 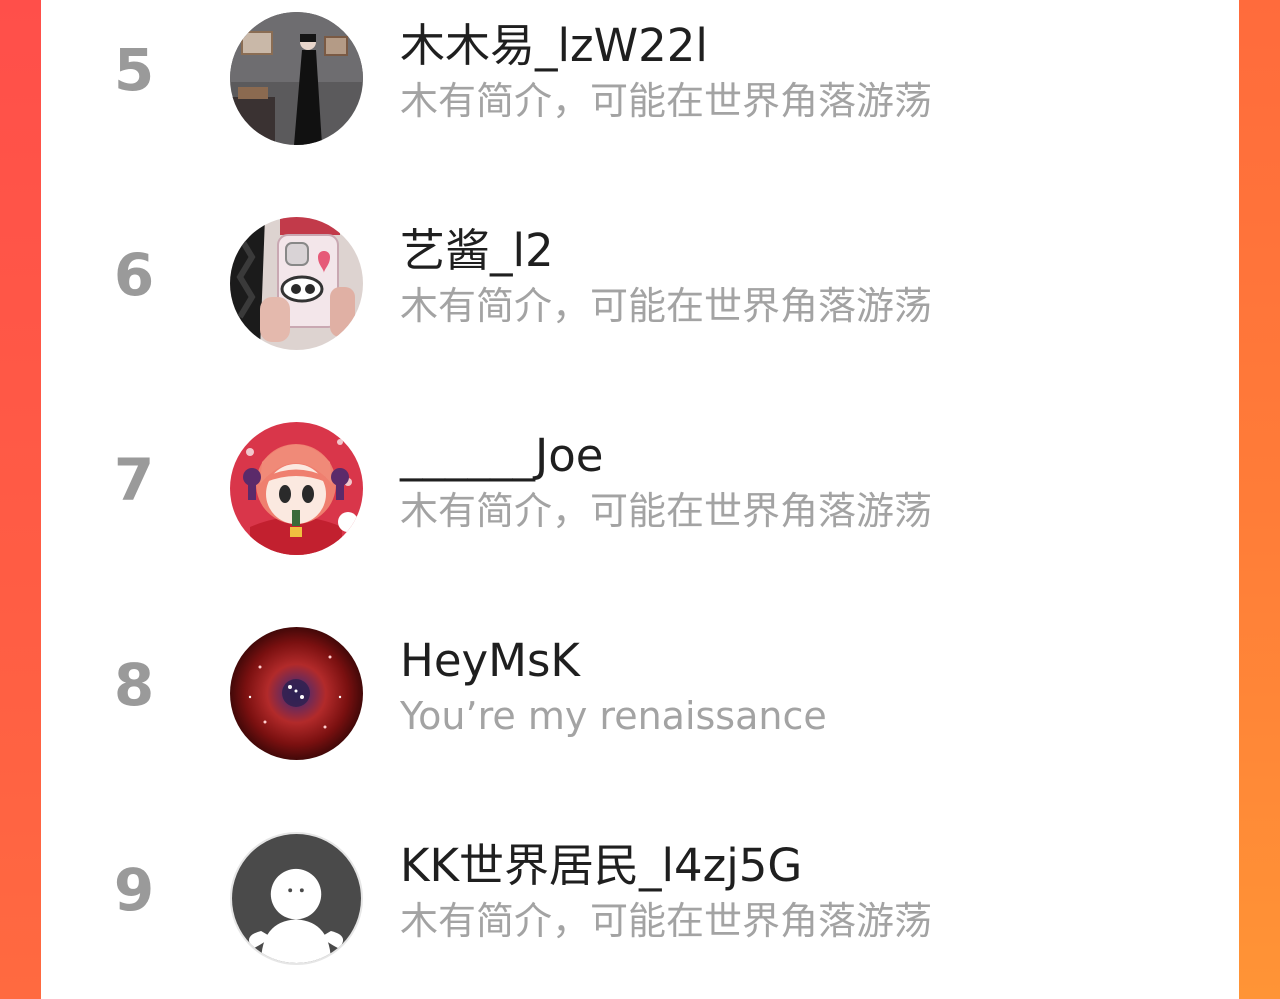 What do you see at coordinates (640, 482) in the screenshot?
I see `ranking-row: 7 ______Joe 木有简介，可能在世界角落游荡` at bounding box center [640, 482].